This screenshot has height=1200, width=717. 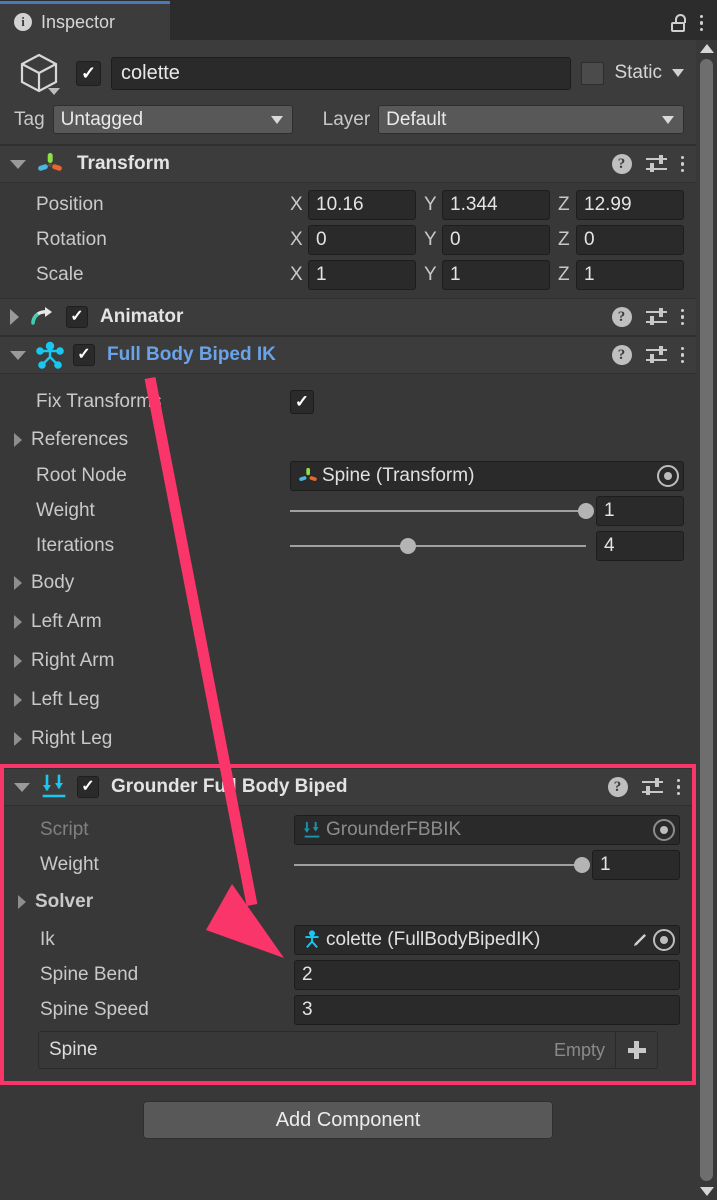 What do you see at coordinates (487, 1009) in the screenshot?
I see `spine-speed-input: 3` at bounding box center [487, 1009].